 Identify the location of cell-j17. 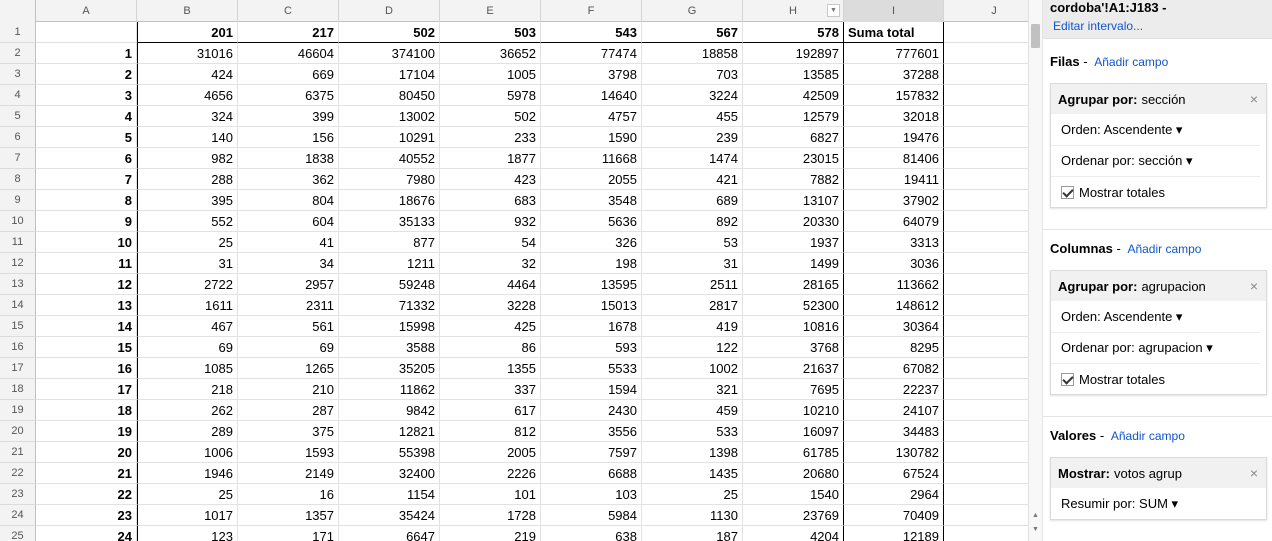
(986, 368).